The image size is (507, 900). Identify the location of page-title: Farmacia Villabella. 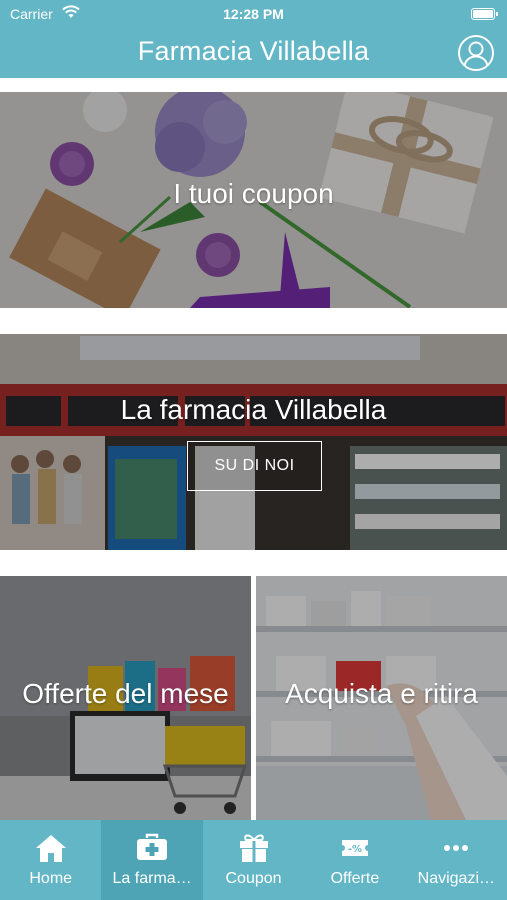
(253, 51).